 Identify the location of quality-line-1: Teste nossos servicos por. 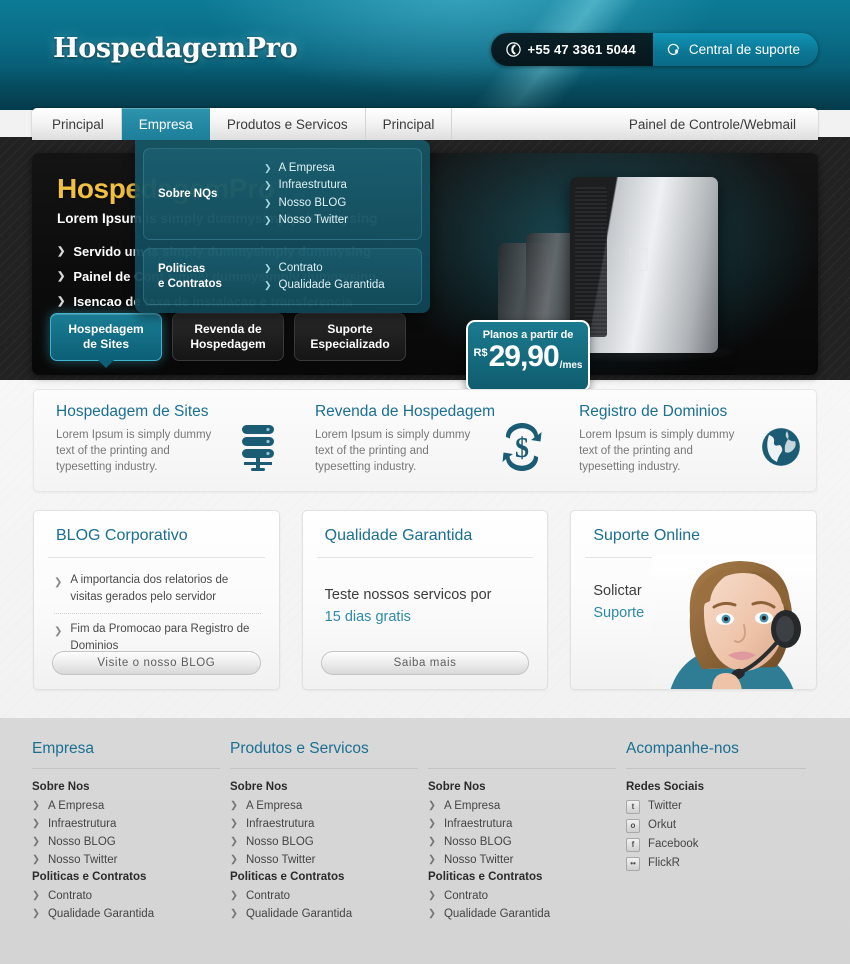
(408, 595).